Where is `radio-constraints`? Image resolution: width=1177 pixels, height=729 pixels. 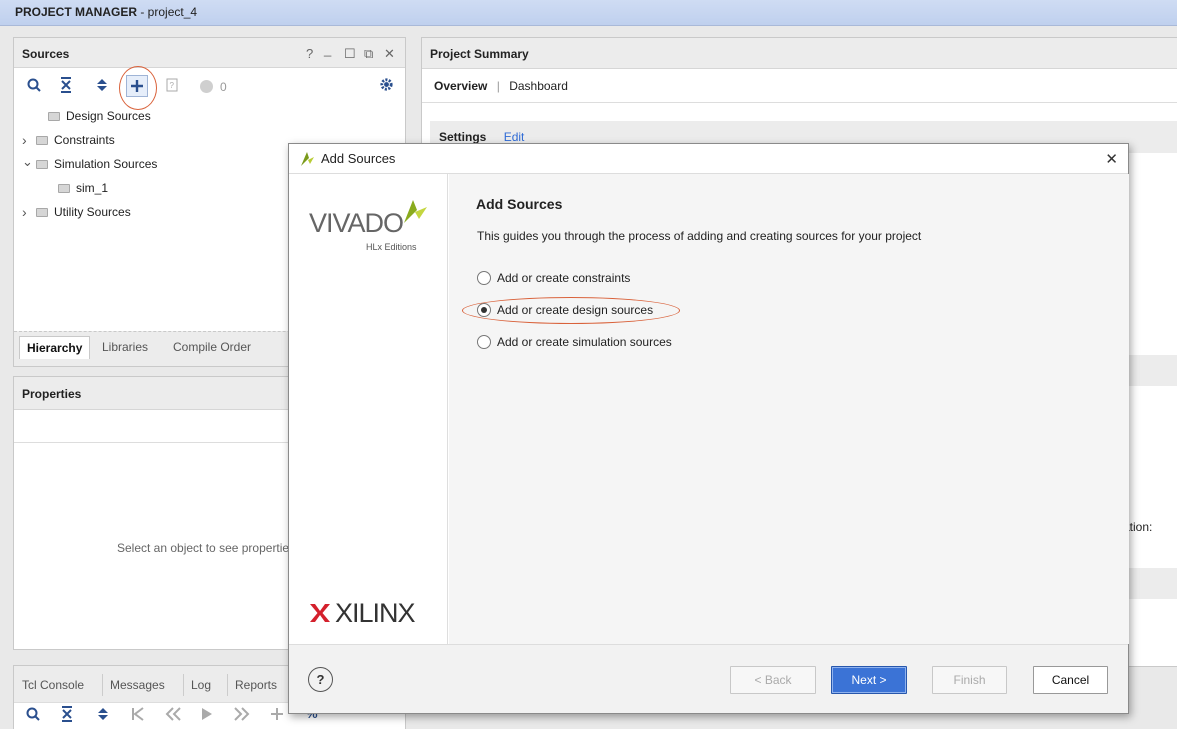
radio-constraints is located at coordinates (484, 278).